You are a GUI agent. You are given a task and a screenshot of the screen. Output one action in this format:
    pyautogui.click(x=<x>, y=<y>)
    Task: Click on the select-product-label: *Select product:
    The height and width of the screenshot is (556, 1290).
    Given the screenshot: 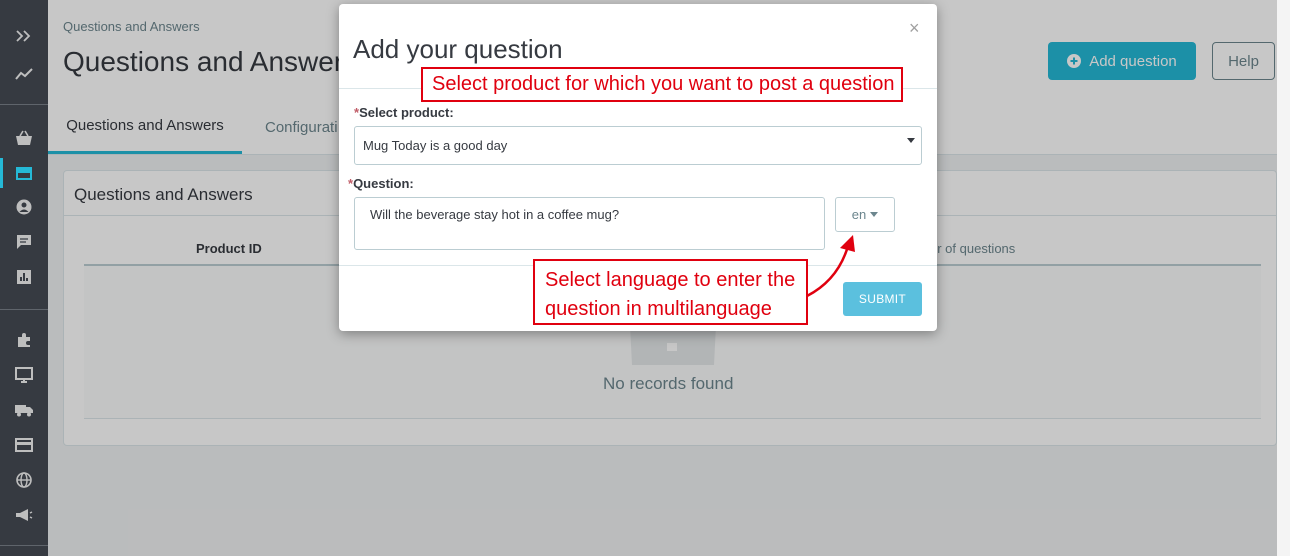 What is the action you would take?
    pyautogui.click(x=404, y=112)
    